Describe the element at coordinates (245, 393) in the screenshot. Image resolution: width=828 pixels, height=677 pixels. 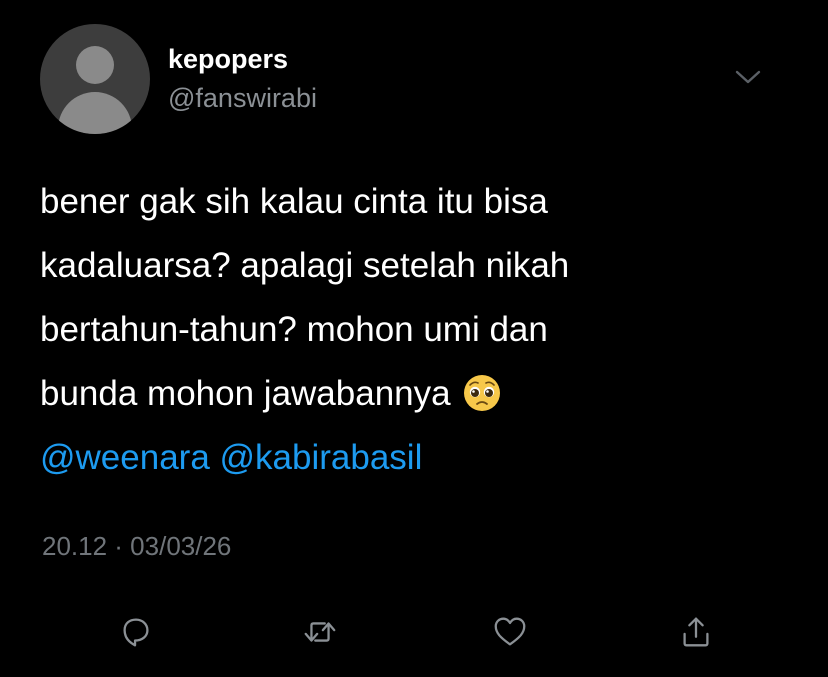
I see `tweet-line: bunda mohon jawabannya` at that location.